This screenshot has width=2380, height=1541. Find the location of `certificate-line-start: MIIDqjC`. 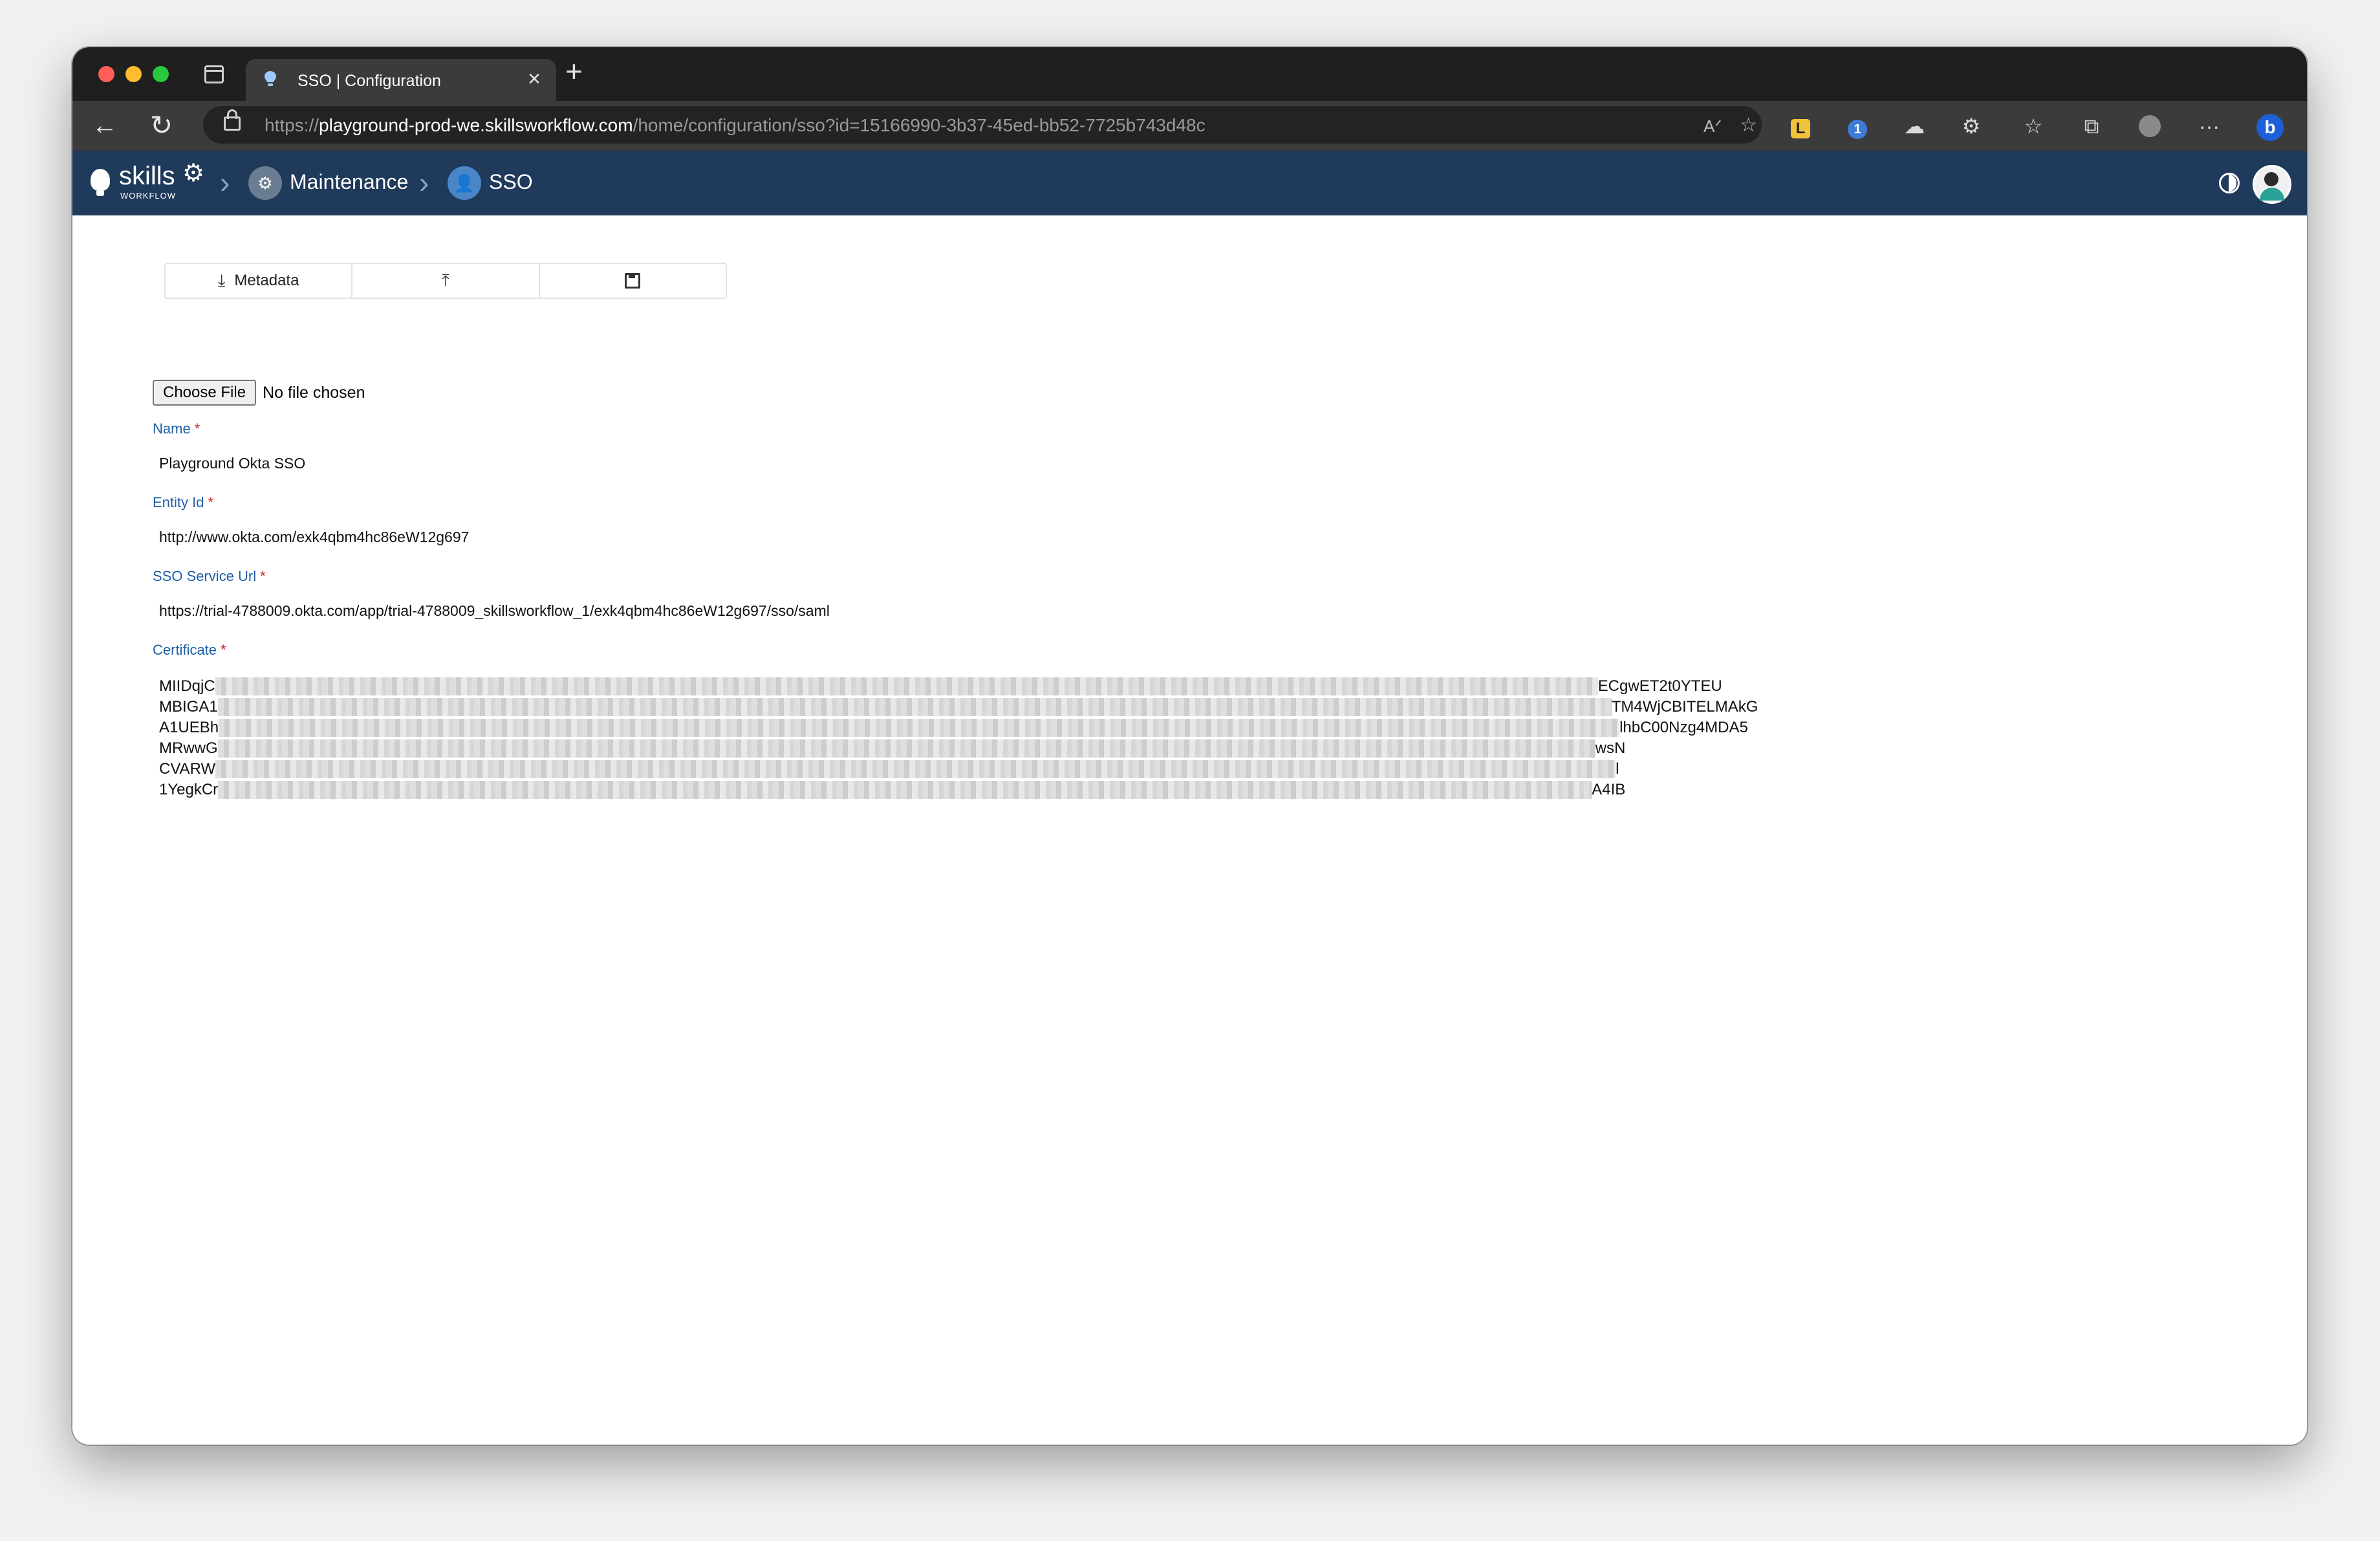

certificate-line-start: MIIDqjC is located at coordinates (187, 686).